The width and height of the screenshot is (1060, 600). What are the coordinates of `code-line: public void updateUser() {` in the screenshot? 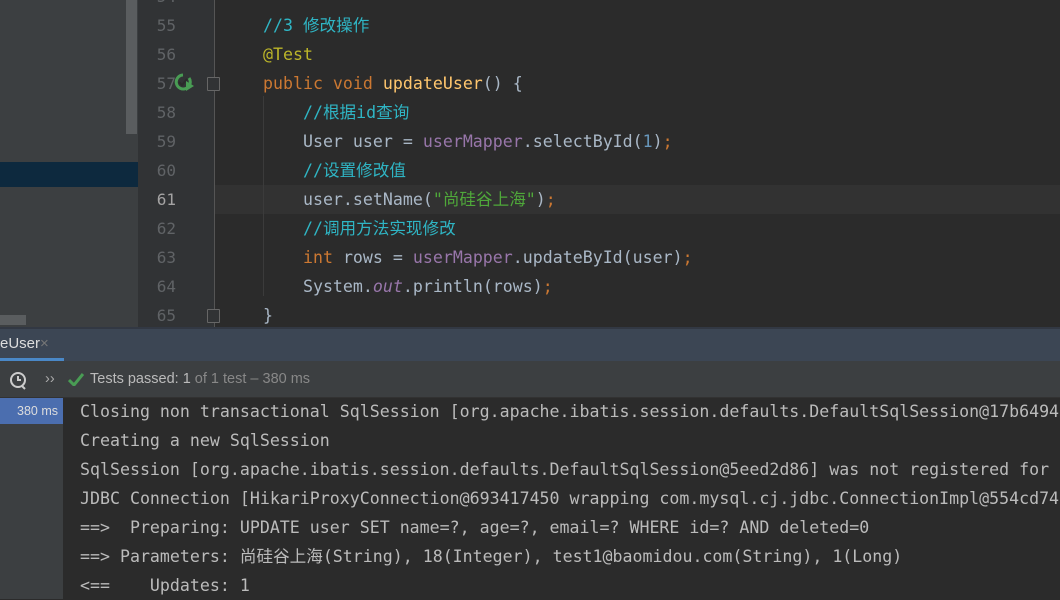 It's located at (393, 83).